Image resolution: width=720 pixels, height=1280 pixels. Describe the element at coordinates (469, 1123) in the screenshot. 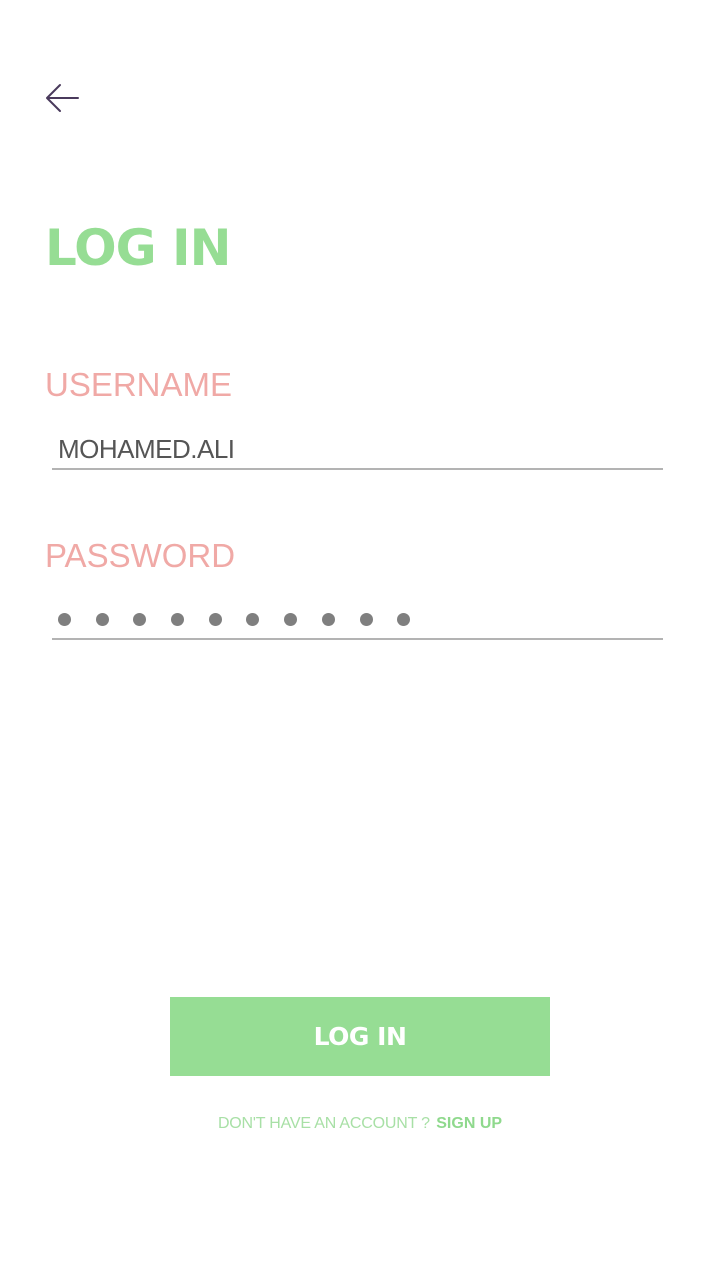

I see `signup-link: SIGN UP` at that location.